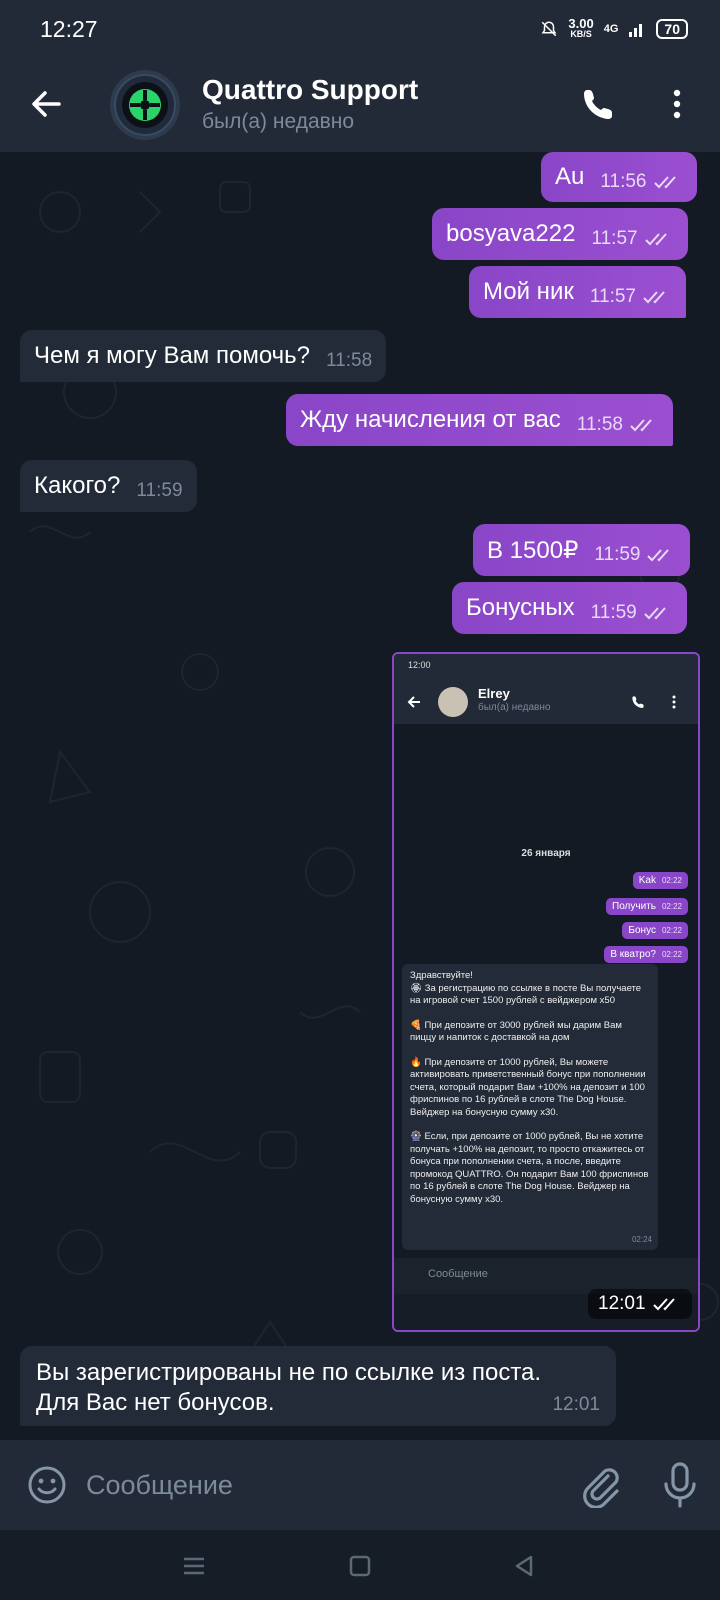 This screenshot has width=720, height=1600. I want to click on last-seen-status: был(а) недавно, so click(278, 121).